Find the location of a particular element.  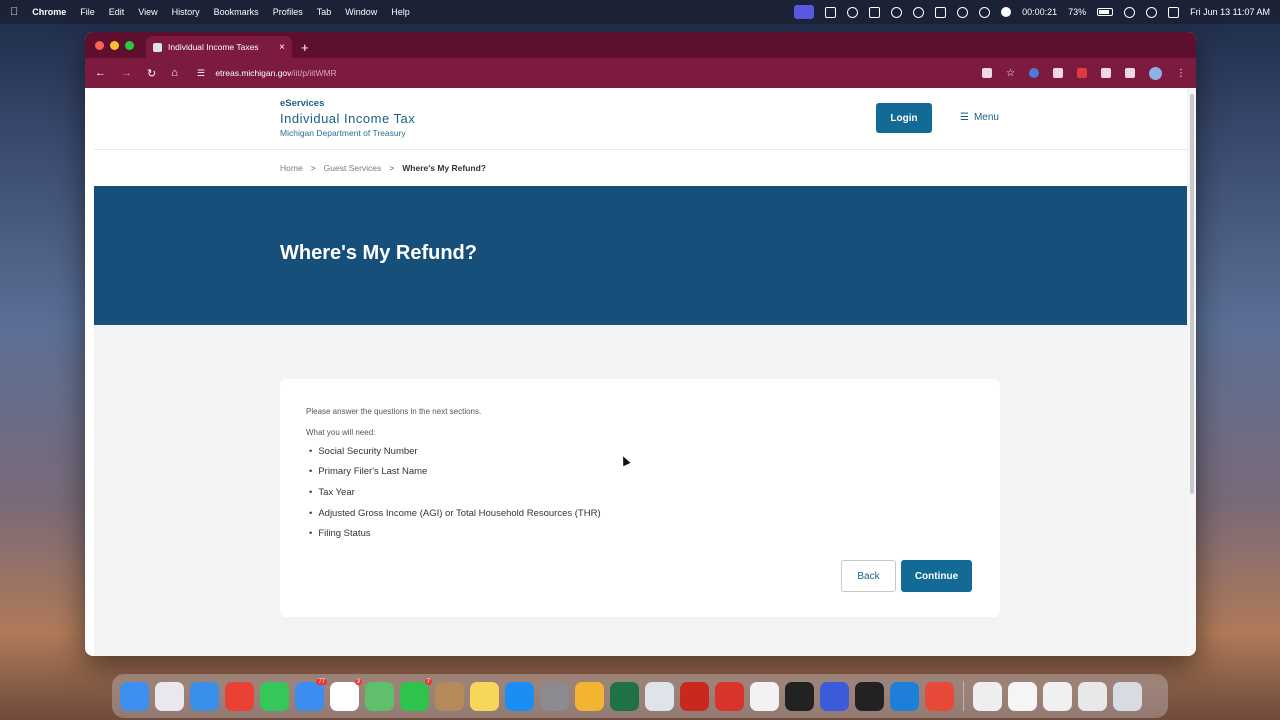

file-thumb-2-icon is located at coordinates (1022, 696).